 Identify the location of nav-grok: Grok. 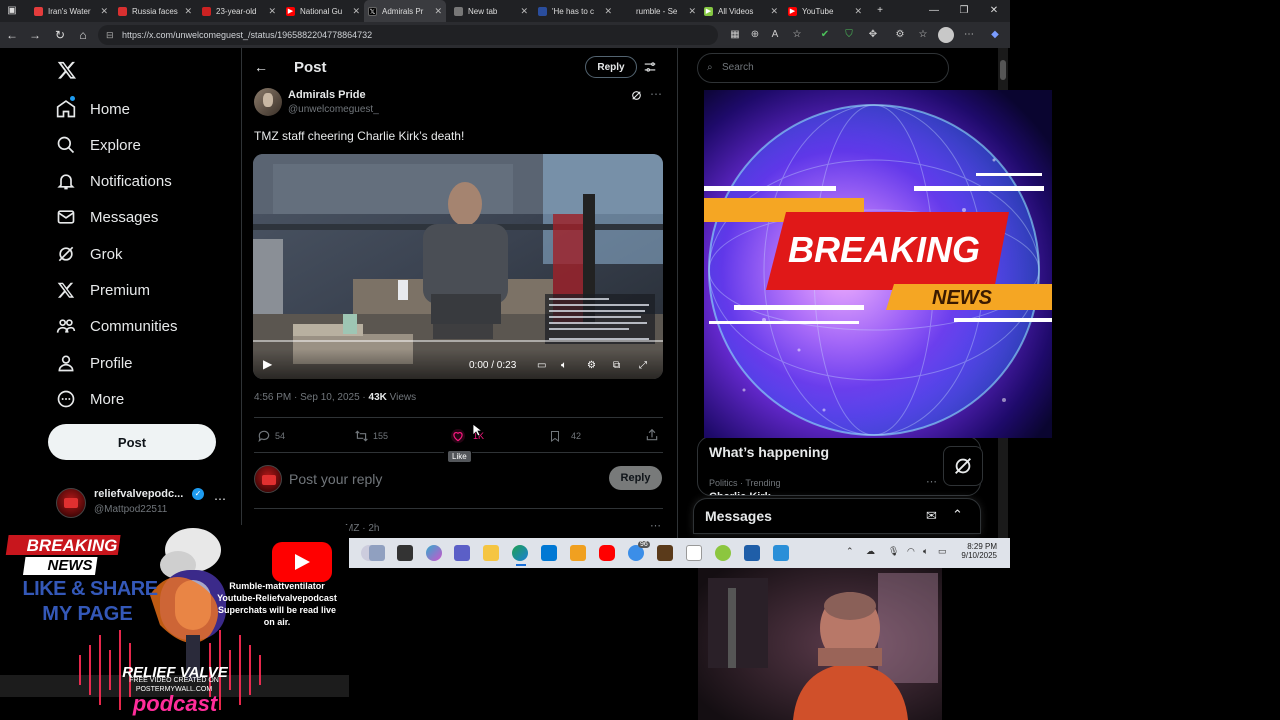
(89, 254).